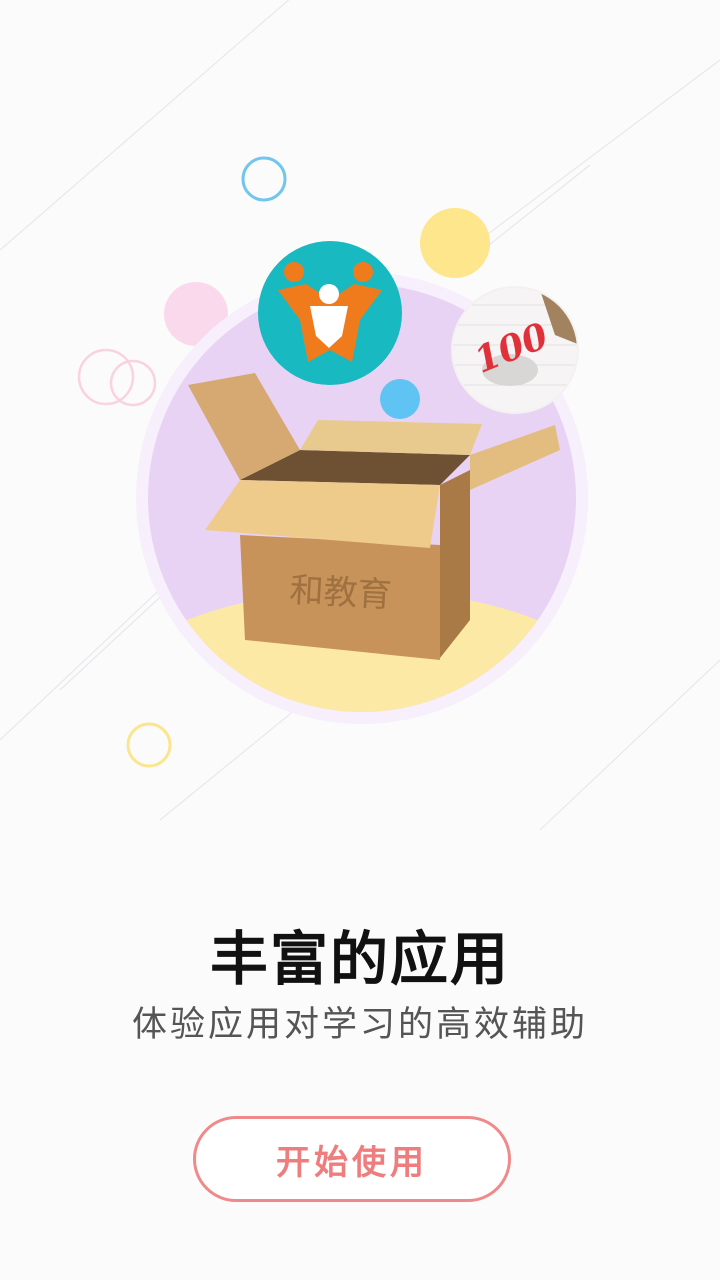 The width and height of the screenshot is (720, 1280). Describe the element at coordinates (106, 377) in the screenshot. I see `outline-bubble-pink-left` at that location.